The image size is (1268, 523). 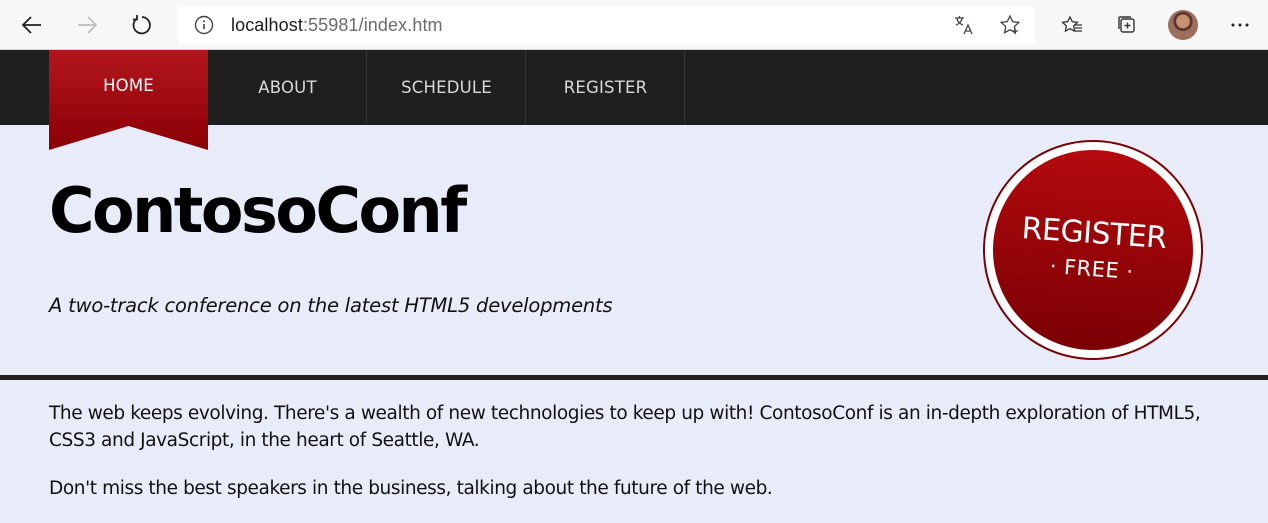 I want to click on collections-button, so click(x=1127, y=25).